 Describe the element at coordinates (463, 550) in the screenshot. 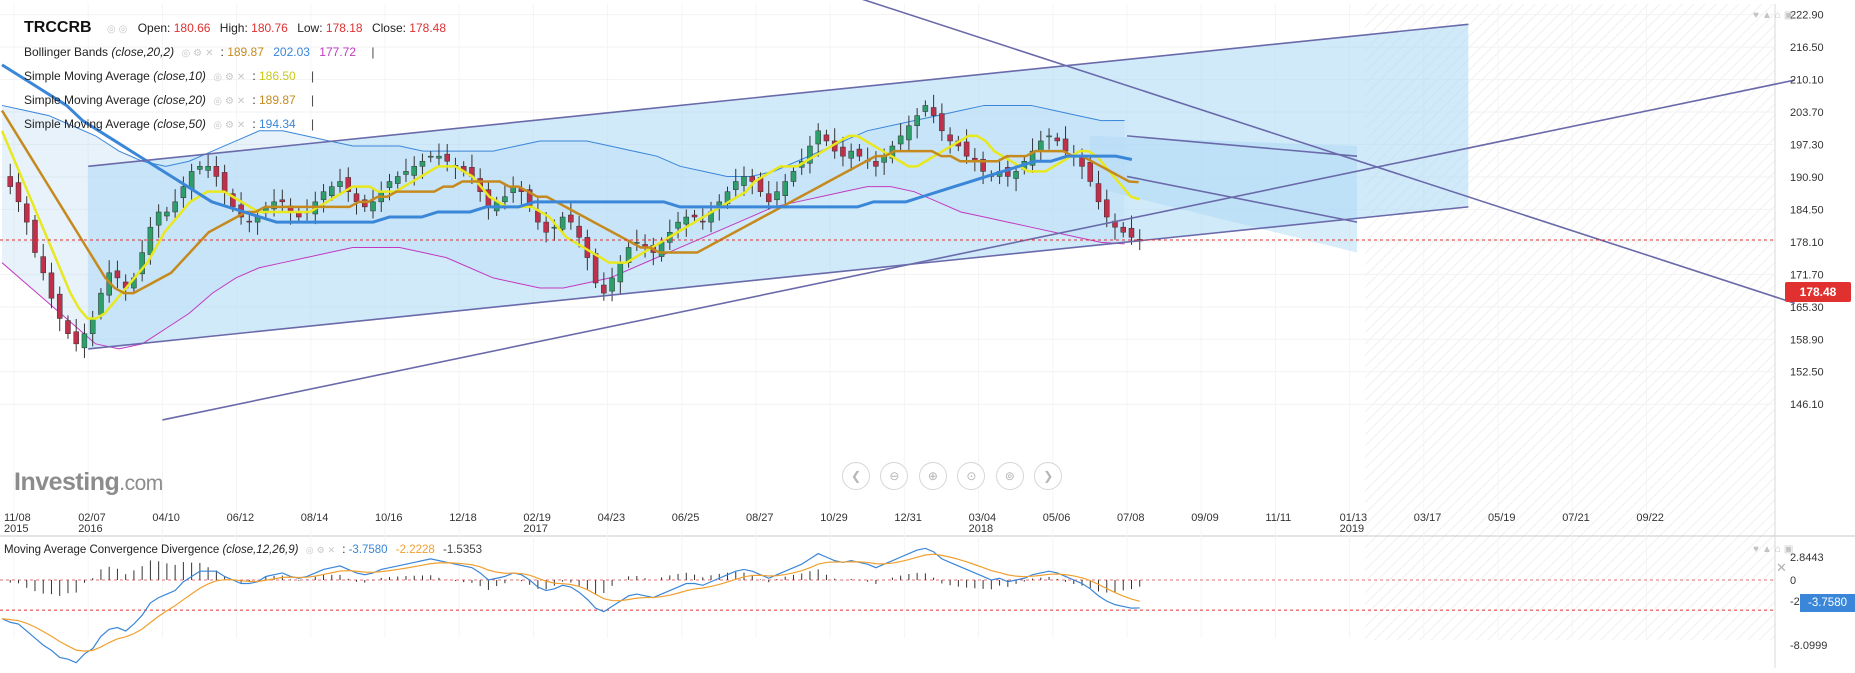

I see `macd-histogram-value: -1.5353` at that location.